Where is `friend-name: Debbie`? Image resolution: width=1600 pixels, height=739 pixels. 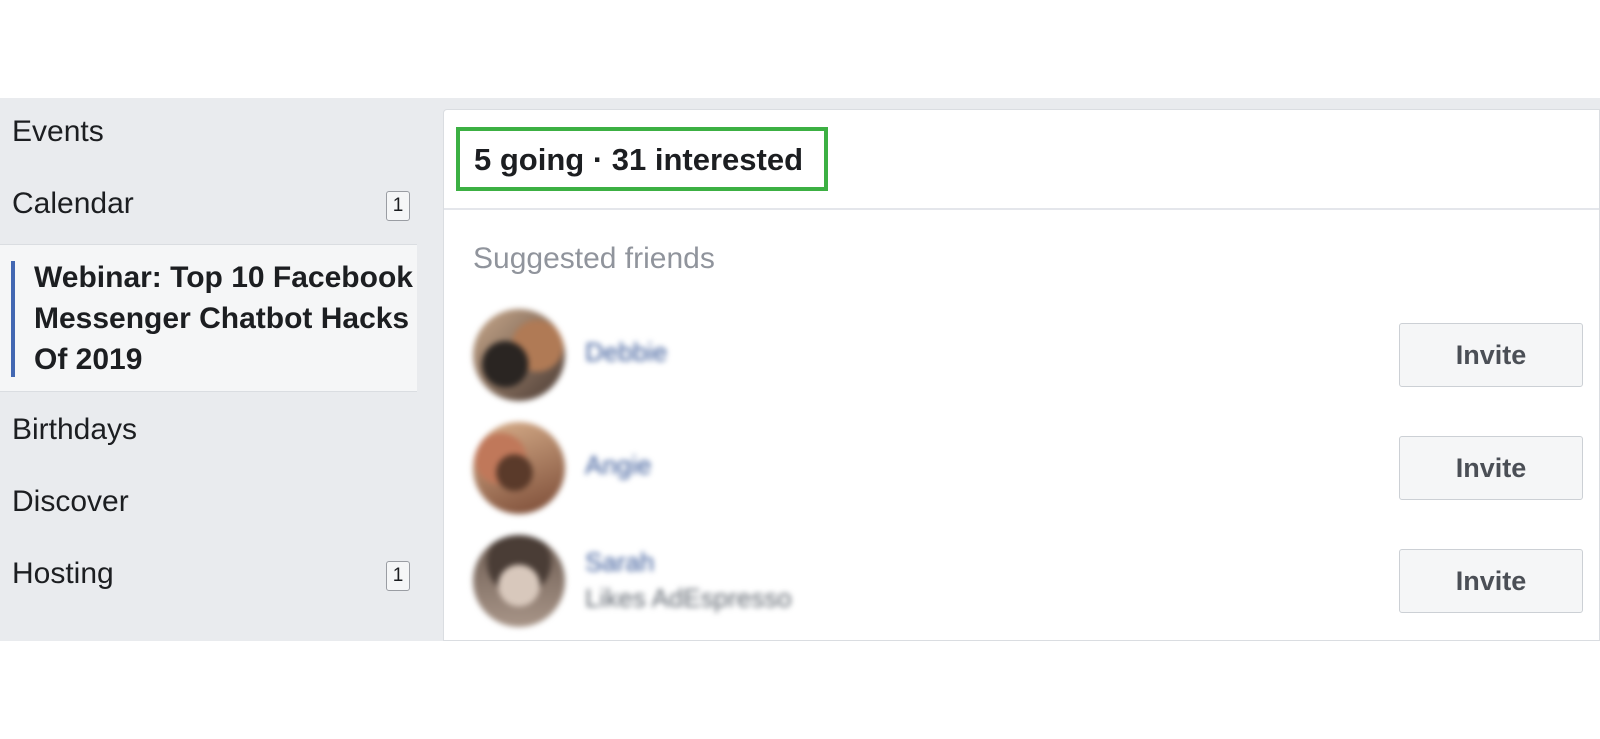
friend-name: Debbie is located at coordinates (626, 352).